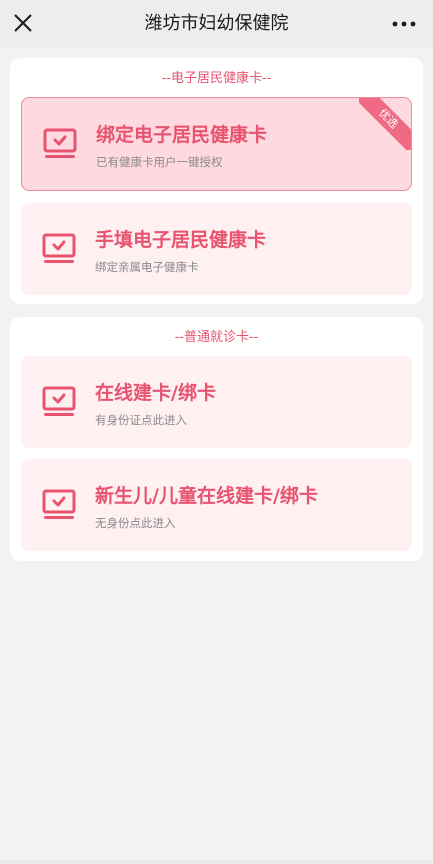 Image resolution: width=433 pixels, height=864 pixels. What do you see at coordinates (147, 267) in the screenshot?
I see `card-subtitle: 绑定亲属电子健康卡` at bounding box center [147, 267].